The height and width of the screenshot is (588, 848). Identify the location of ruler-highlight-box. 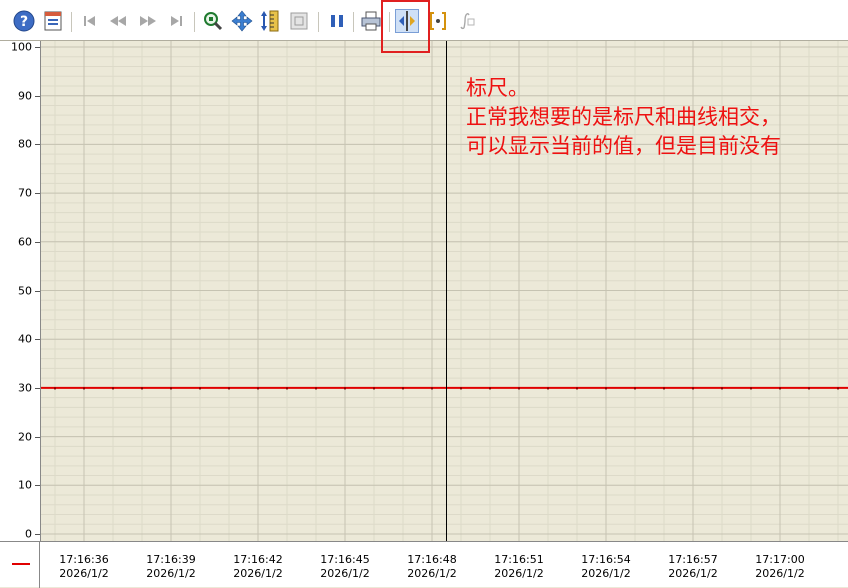
(405, 26).